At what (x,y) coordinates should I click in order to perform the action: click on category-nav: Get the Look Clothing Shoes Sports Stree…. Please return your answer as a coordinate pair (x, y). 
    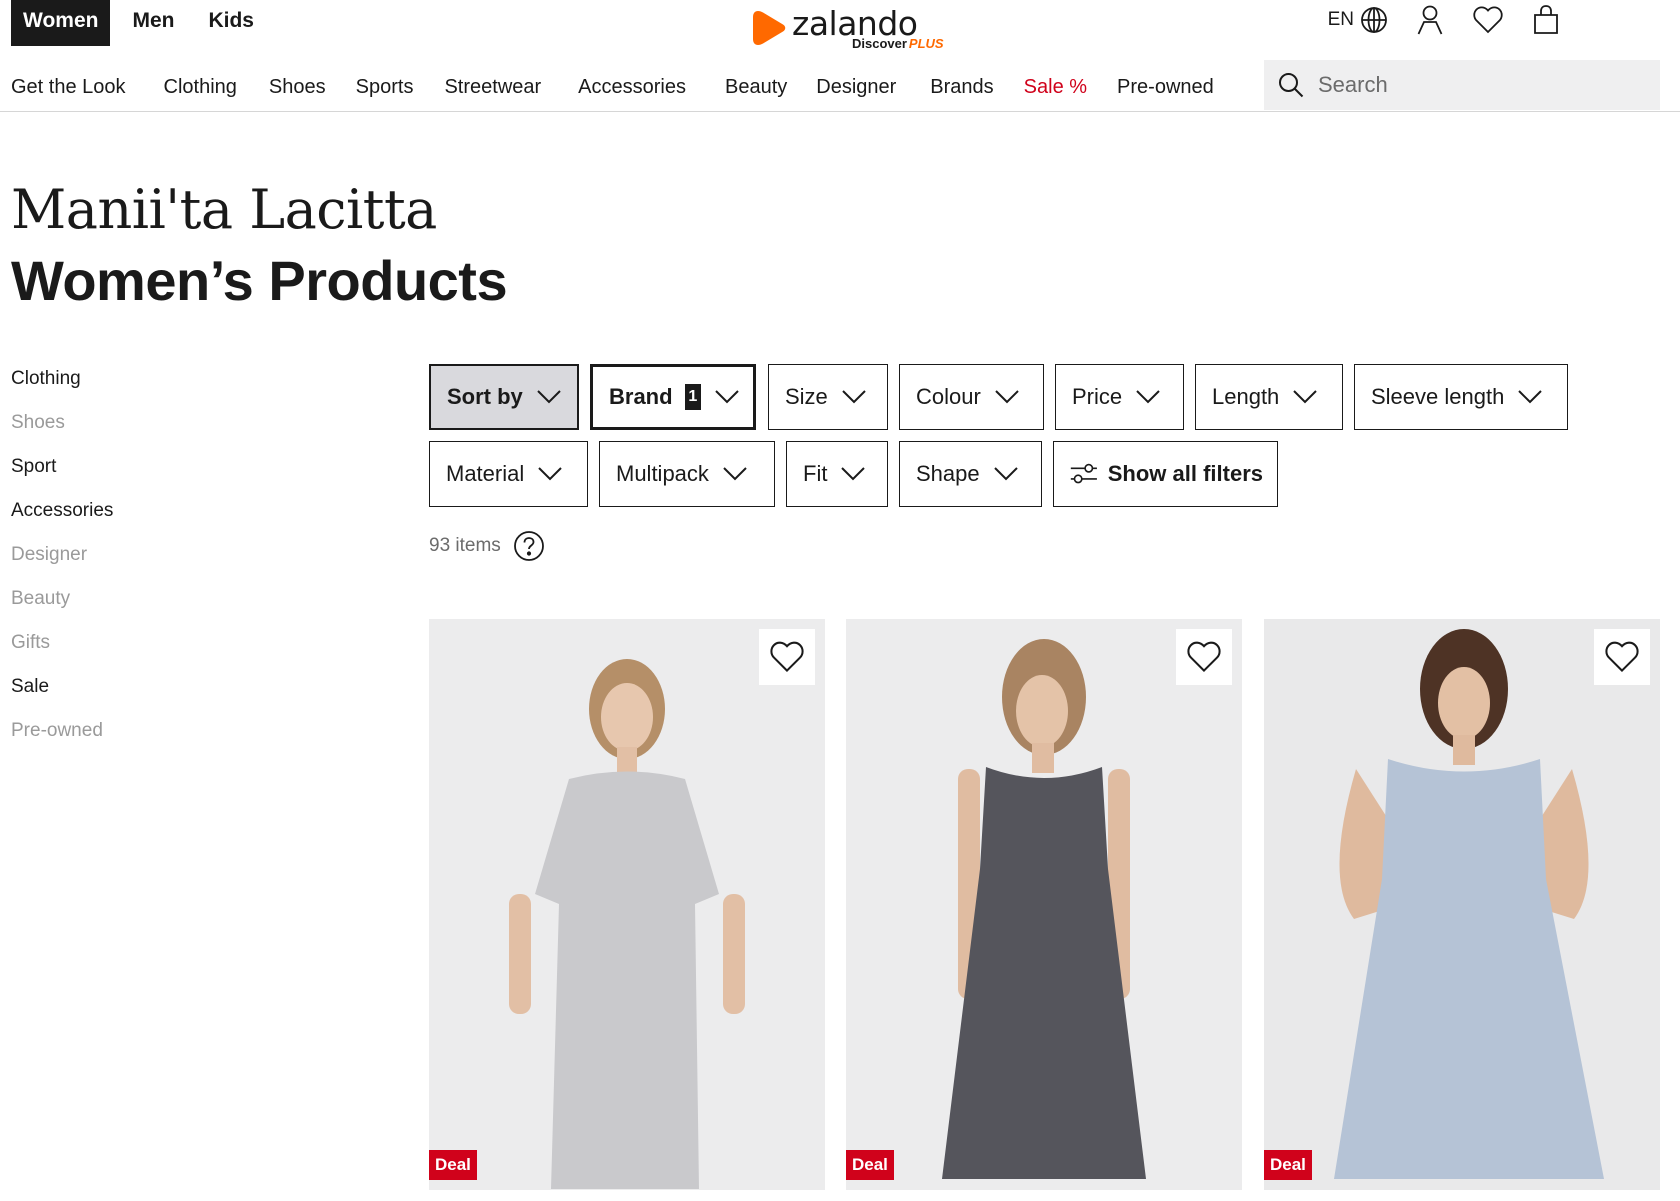
    Looking at the image, I should click on (612, 87).